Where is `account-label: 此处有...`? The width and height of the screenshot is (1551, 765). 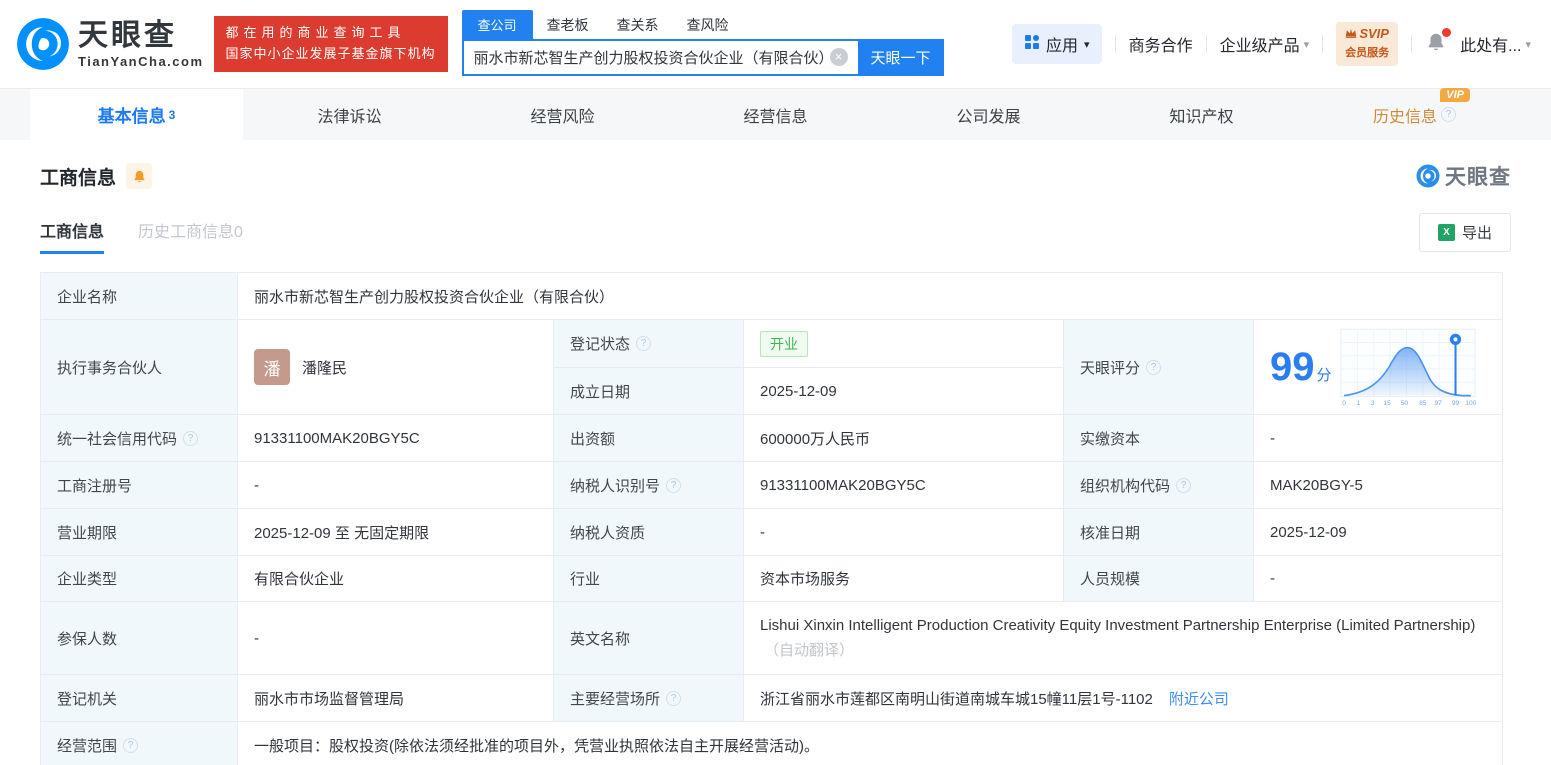
account-label: 此处有... is located at coordinates (1491, 46).